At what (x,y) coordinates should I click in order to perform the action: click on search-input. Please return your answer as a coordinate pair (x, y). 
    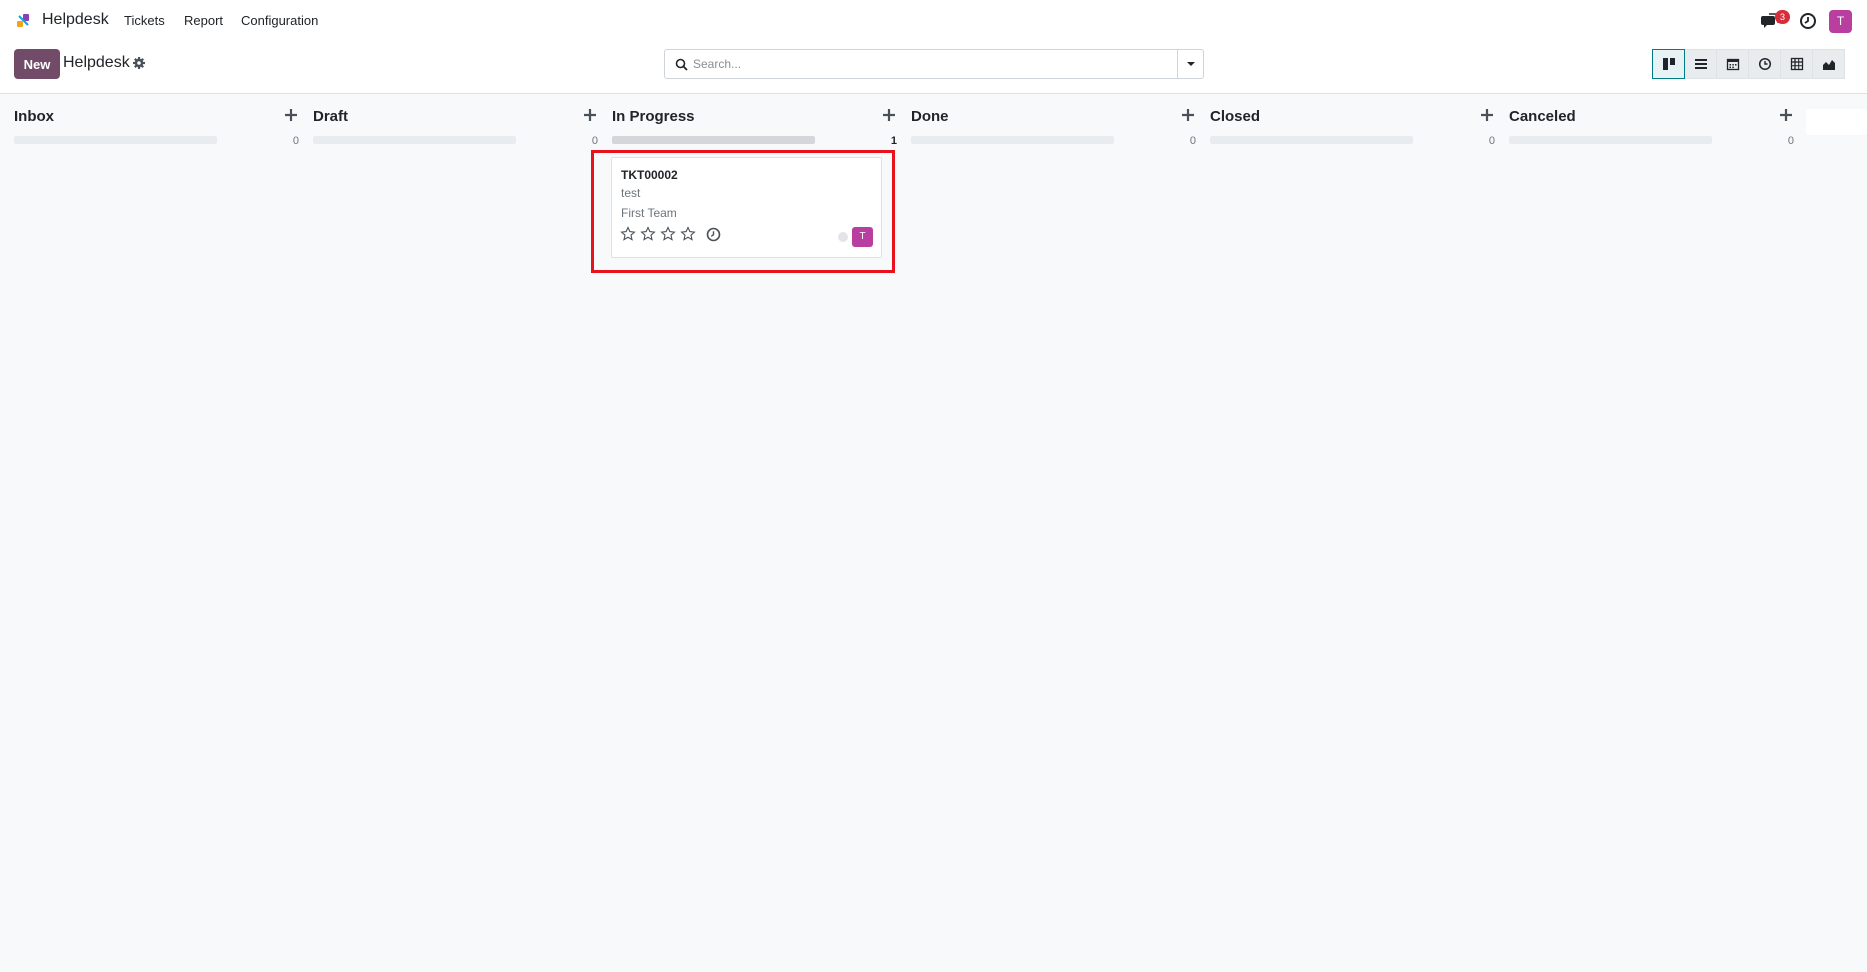
    Looking at the image, I should click on (933, 64).